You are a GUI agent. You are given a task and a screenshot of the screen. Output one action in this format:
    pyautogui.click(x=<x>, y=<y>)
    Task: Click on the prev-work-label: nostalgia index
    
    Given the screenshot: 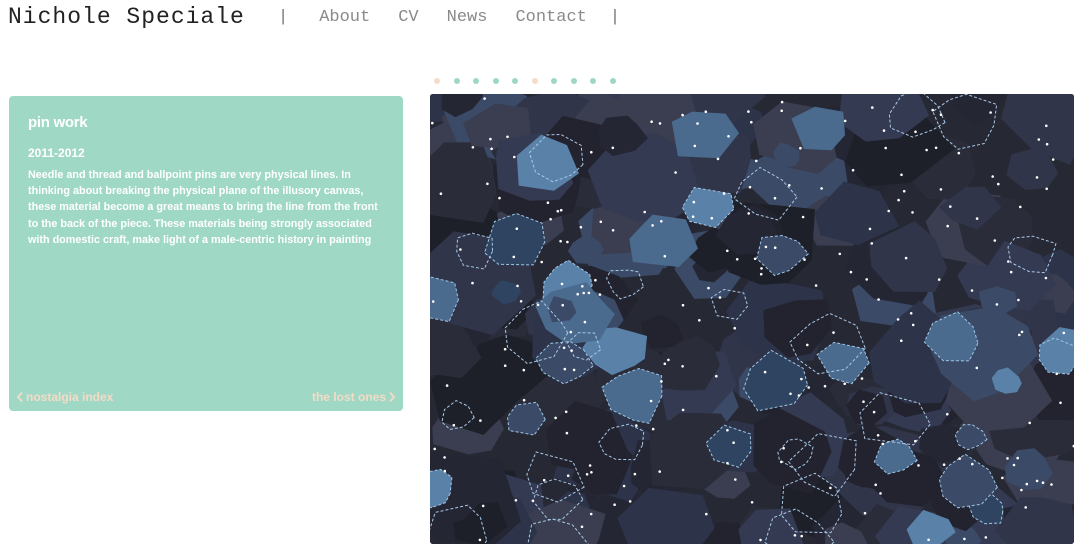 What is the action you would take?
    pyautogui.click(x=70, y=397)
    